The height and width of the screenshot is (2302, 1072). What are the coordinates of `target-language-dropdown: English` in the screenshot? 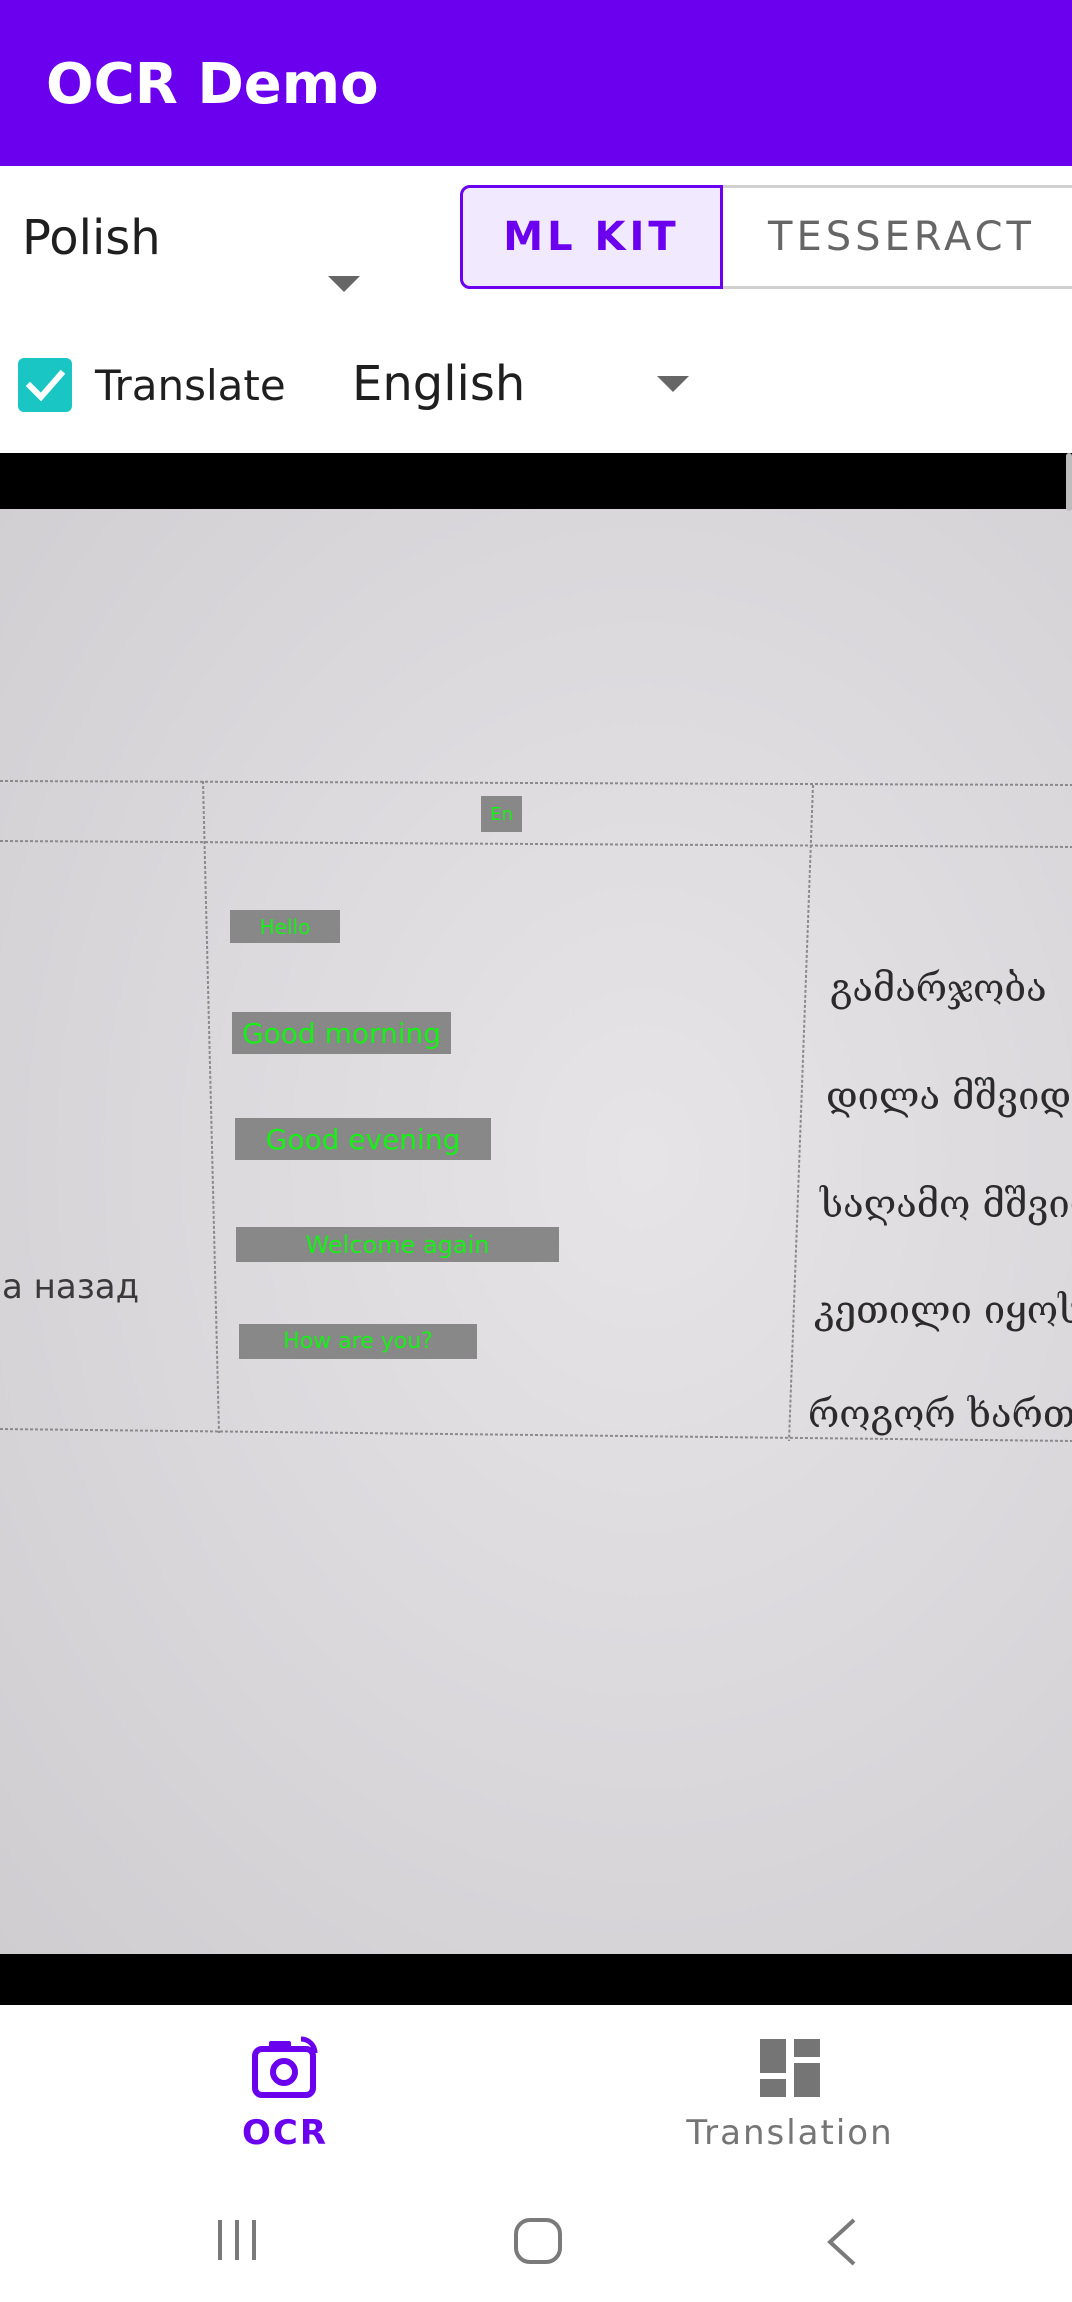 It's located at (522, 388).